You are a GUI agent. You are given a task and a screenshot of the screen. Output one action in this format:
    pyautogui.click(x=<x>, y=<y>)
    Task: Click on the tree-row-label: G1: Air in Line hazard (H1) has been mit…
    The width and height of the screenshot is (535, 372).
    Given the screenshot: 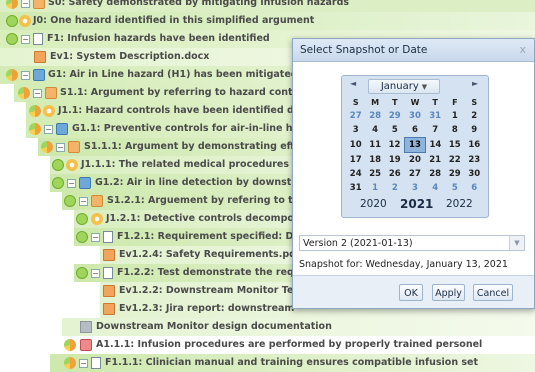 What is the action you would take?
    pyautogui.click(x=173, y=74)
    